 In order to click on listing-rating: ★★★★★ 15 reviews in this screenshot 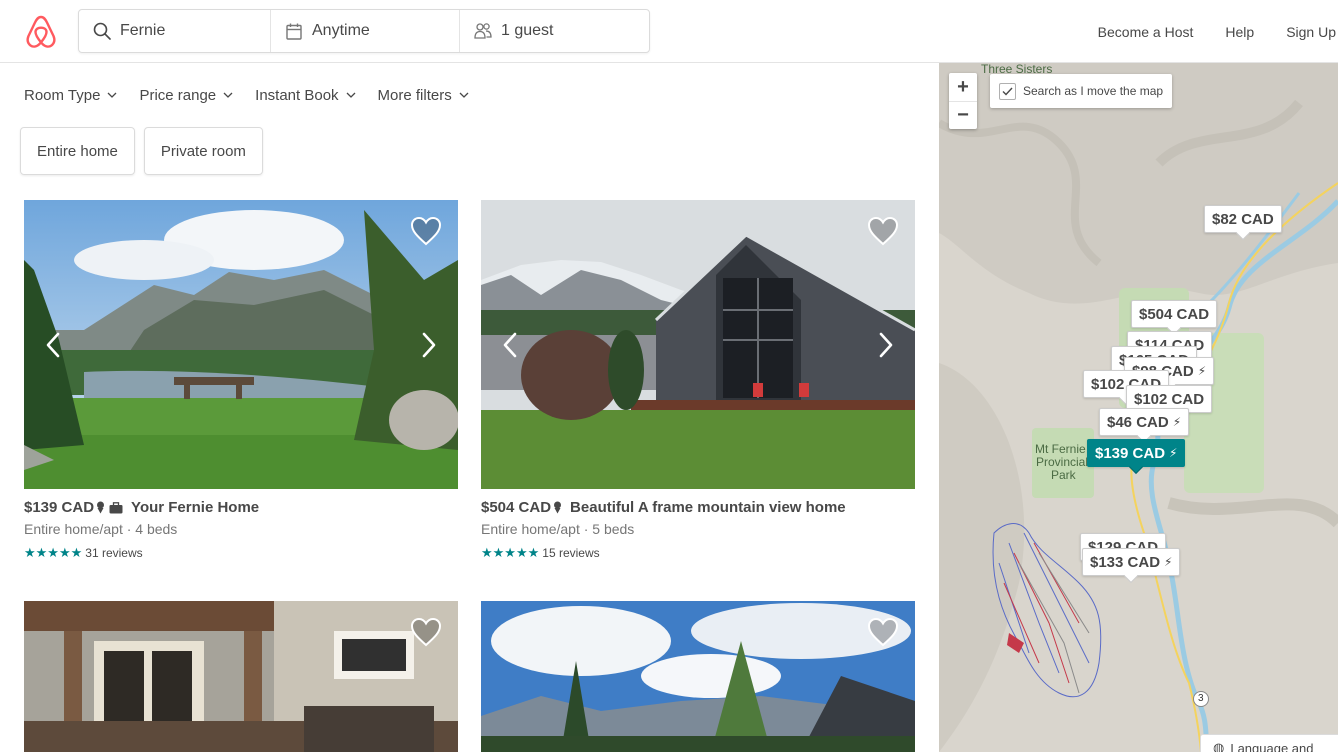, I will do `click(698, 553)`.